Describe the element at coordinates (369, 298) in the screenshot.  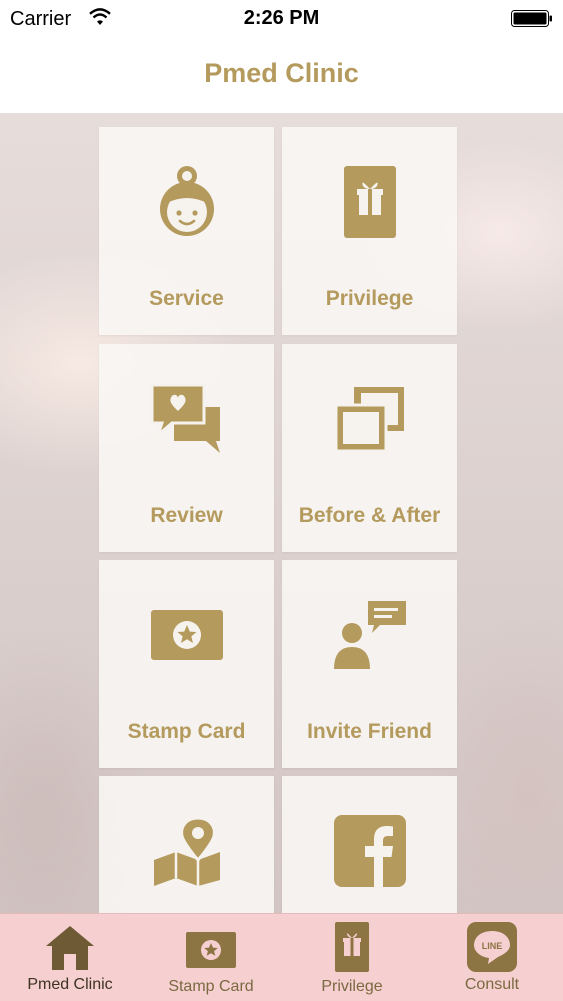
I see `menu-tile-label: Privilege` at that location.